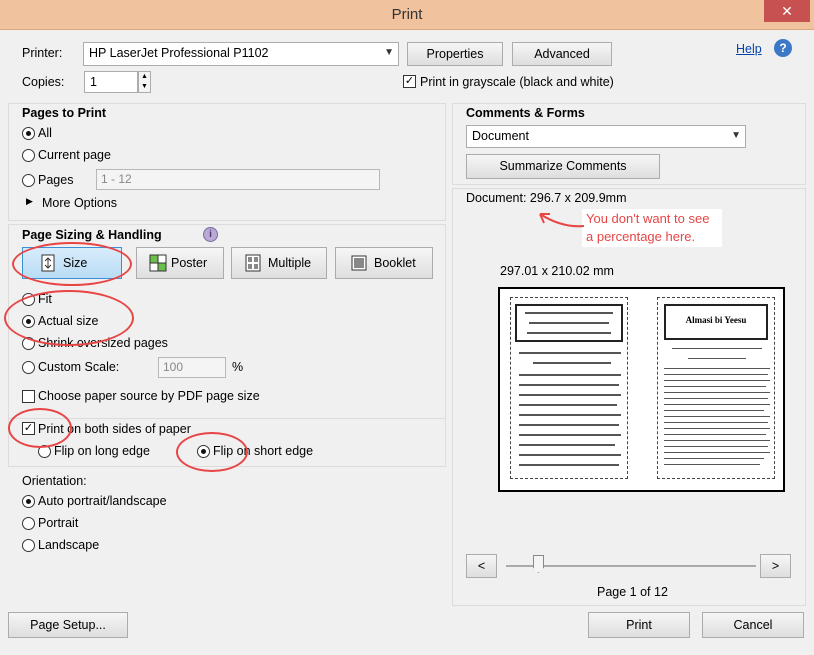 Image resolution: width=814 pixels, height=655 pixels. What do you see at coordinates (79, 203) in the screenshot?
I see `more-options-toggle: More Options` at bounding box center [79, 203].